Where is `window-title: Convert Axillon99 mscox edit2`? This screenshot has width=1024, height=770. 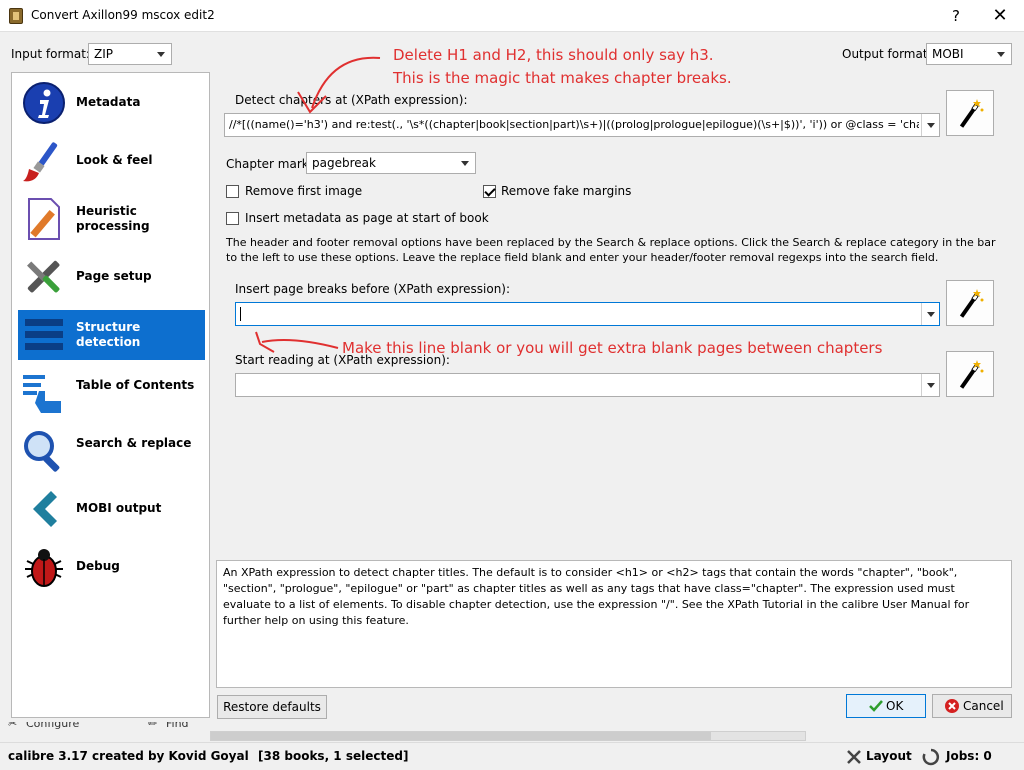
window-title: Convert Axillon99 mscox edit2 is located at coordinates (123, 15).